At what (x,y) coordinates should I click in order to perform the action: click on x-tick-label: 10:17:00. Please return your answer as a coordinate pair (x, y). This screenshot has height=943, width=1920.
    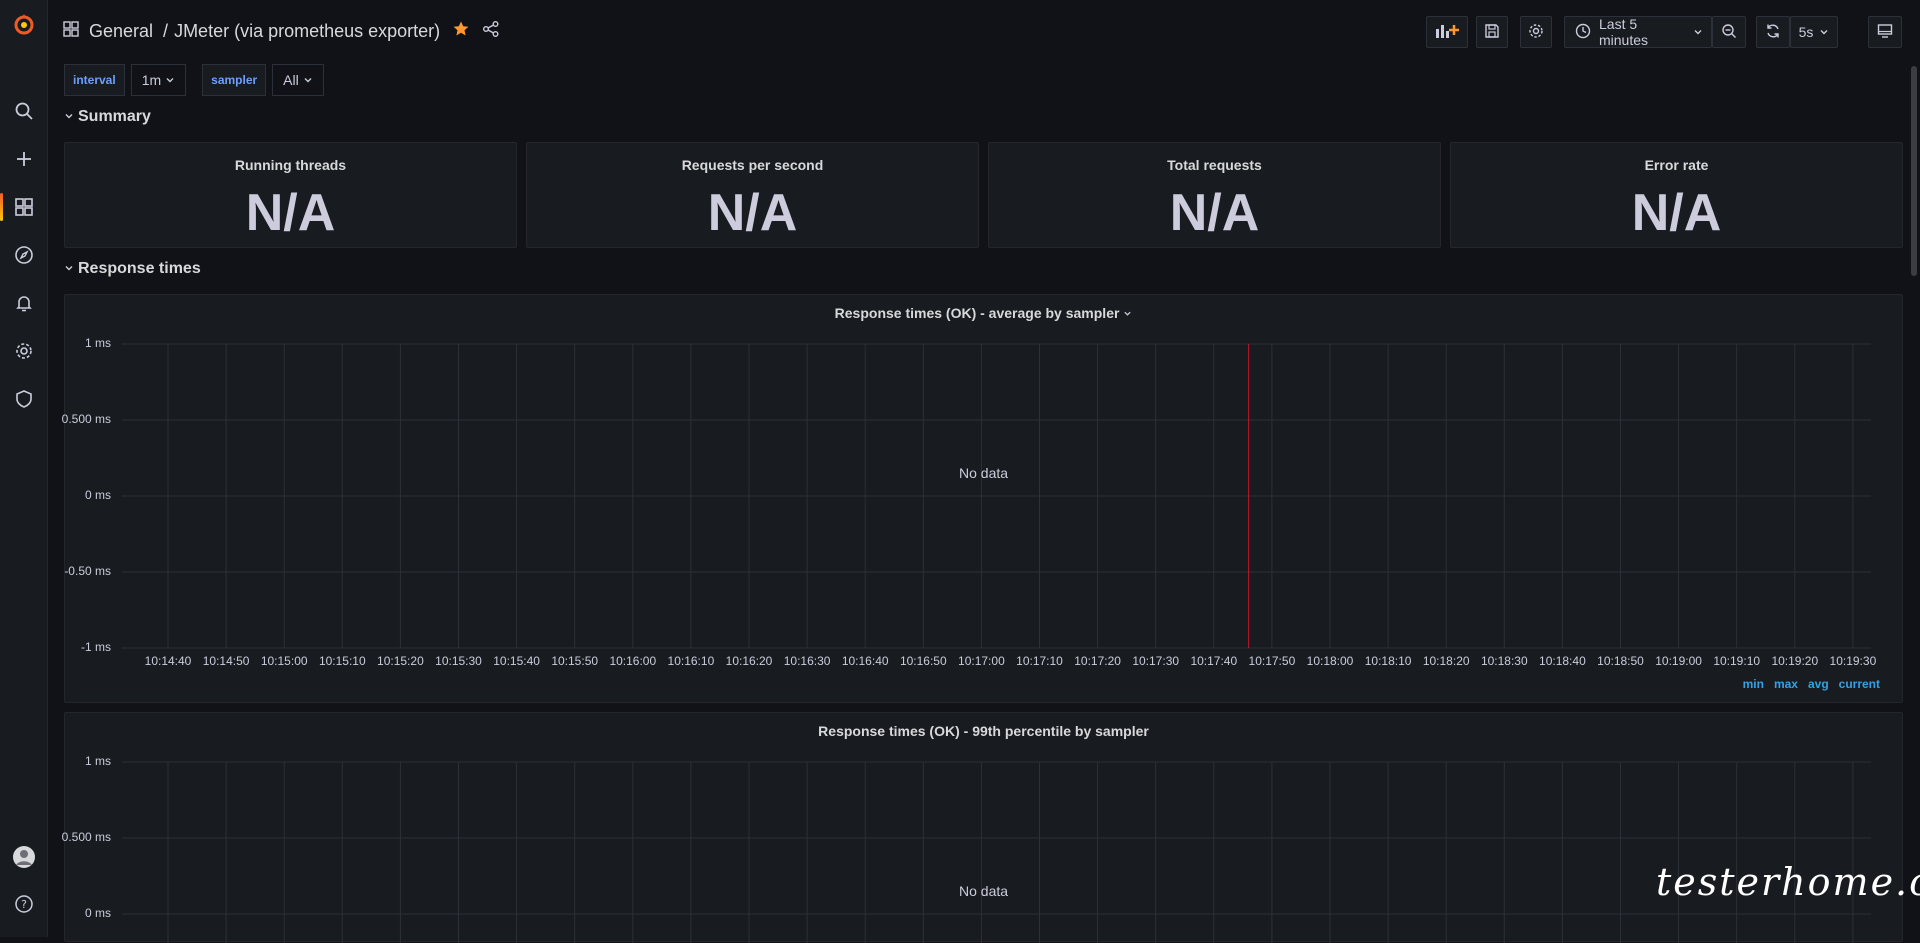
    Looking at the image, I should click on (981, 661).